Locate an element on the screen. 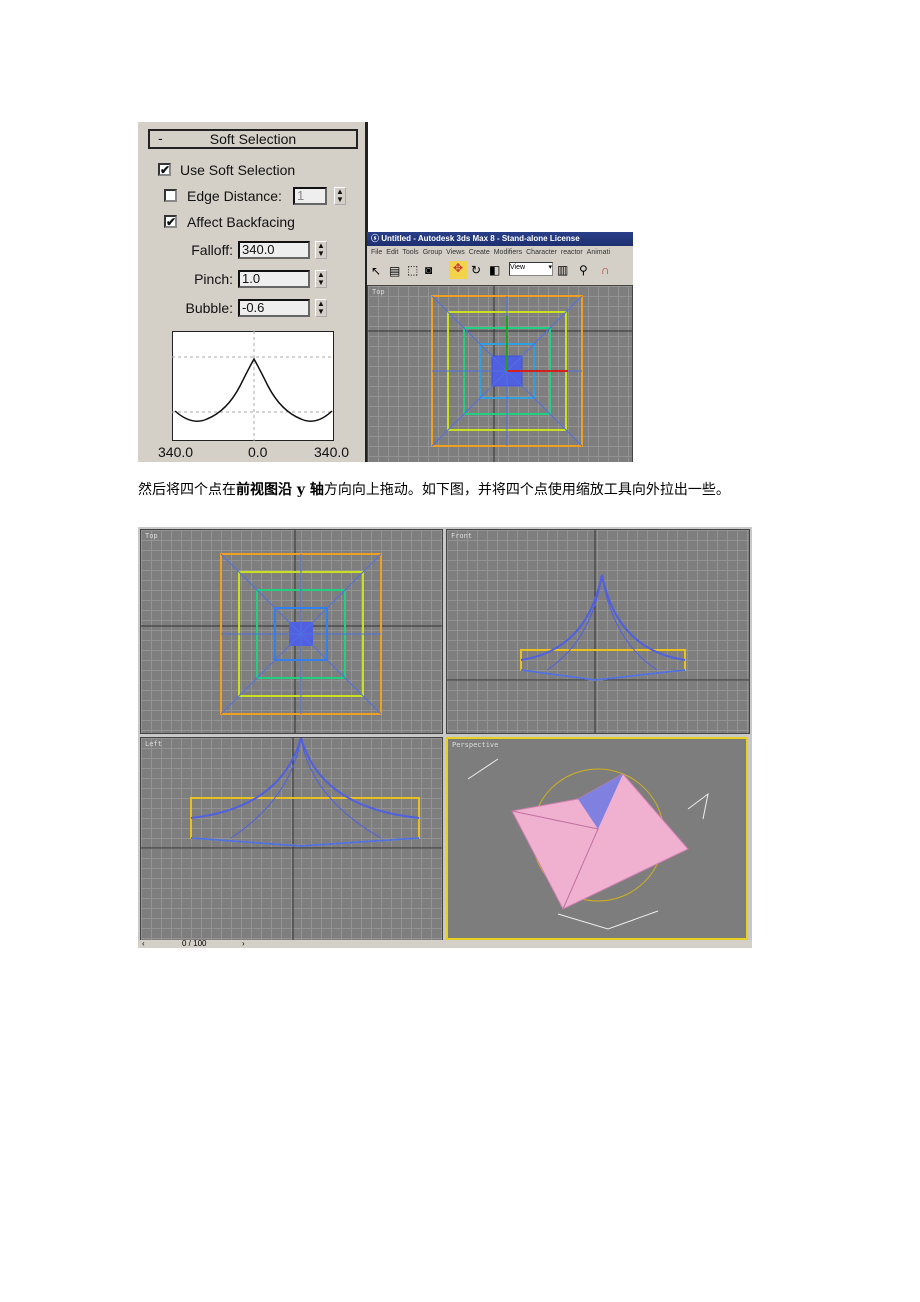  menu-reactor: reactor is located at coordinates (572, 252).